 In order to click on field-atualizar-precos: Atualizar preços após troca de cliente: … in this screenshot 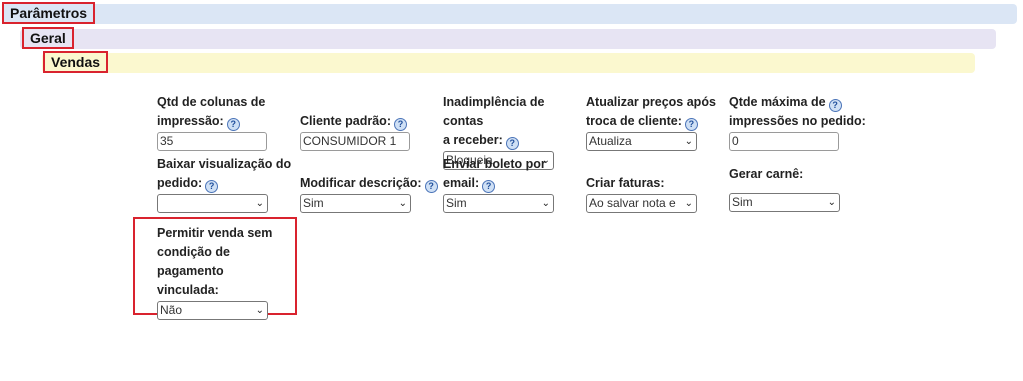, I will do `click(653, 122)`.